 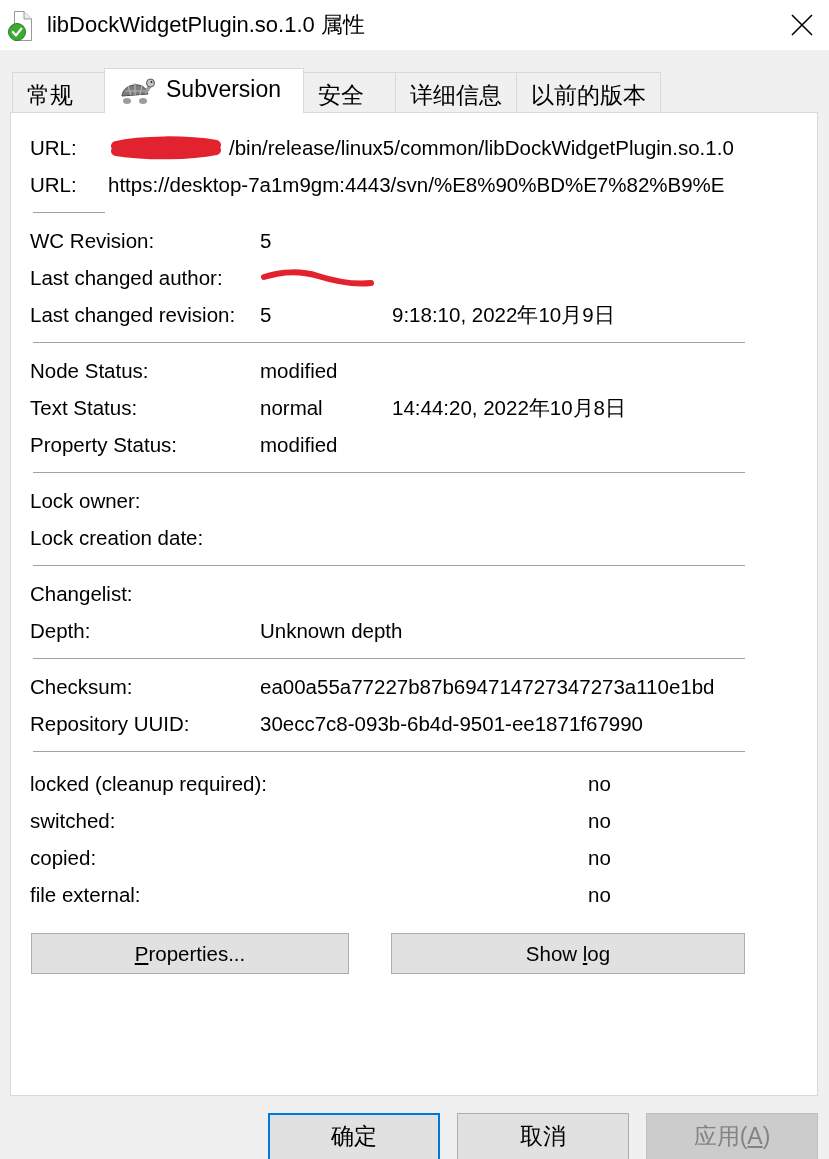 I want to click on action-button: Show log, so click(x=568, y=953).